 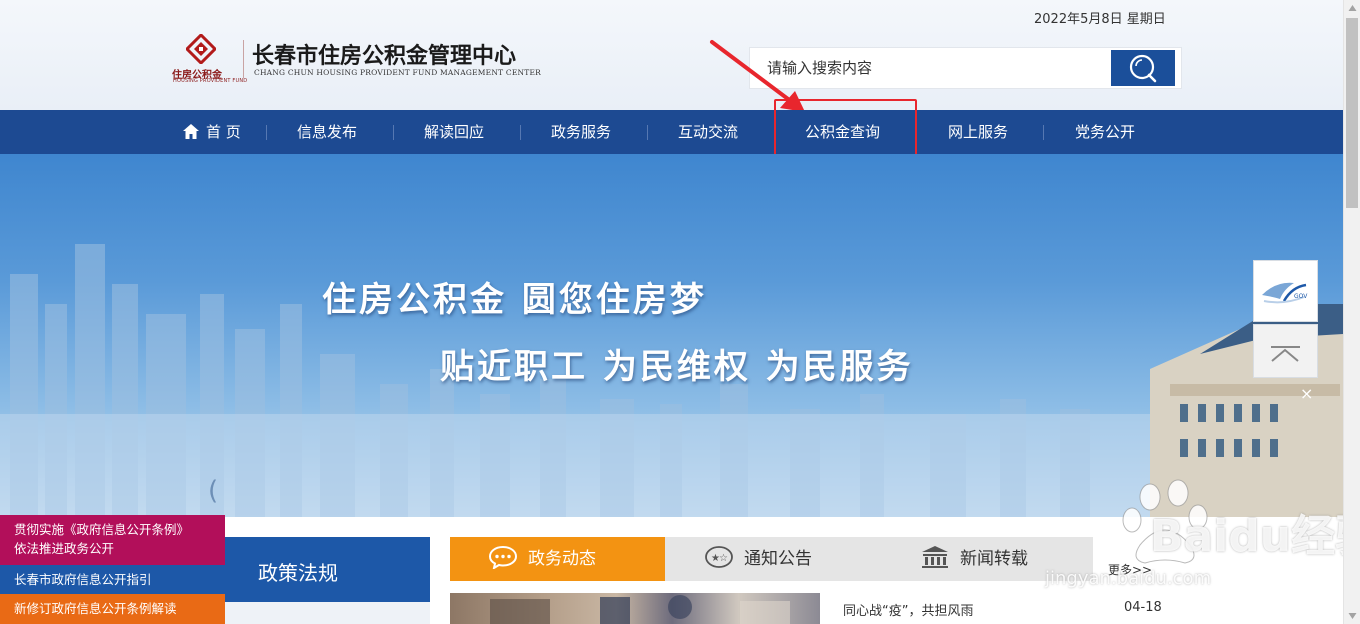 I want to click on news-image, so click(x=635, y=608).